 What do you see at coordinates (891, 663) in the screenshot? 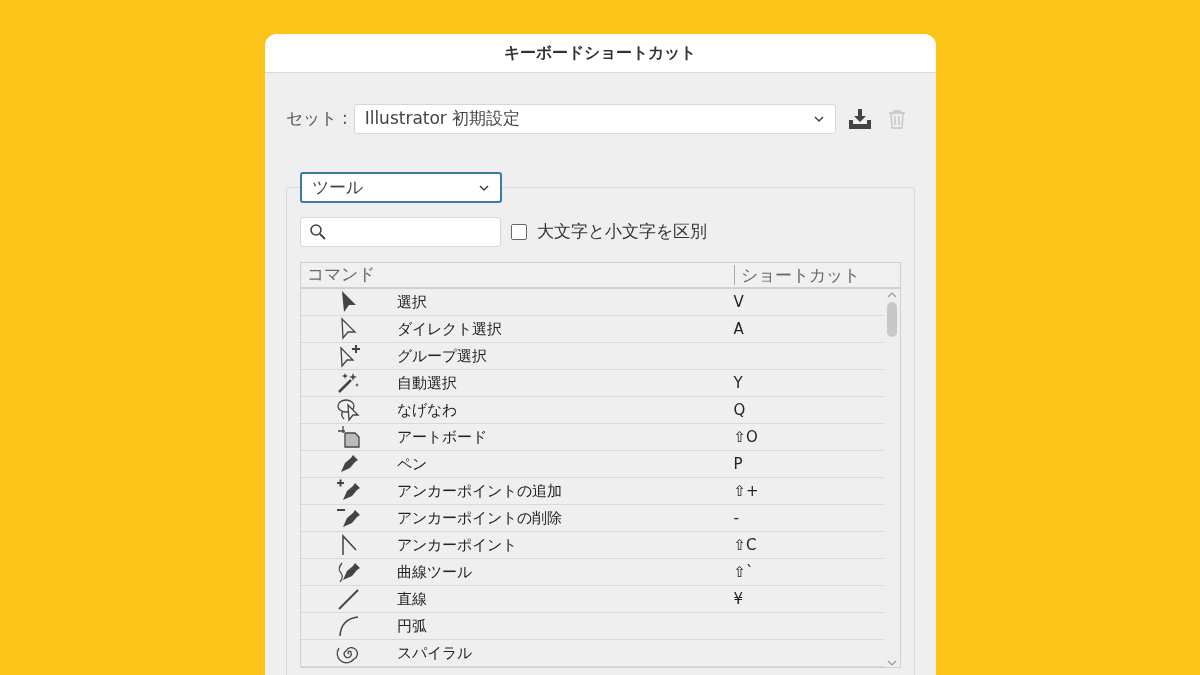
I see `scroll-down-icon` at bounding box center [891, 663].